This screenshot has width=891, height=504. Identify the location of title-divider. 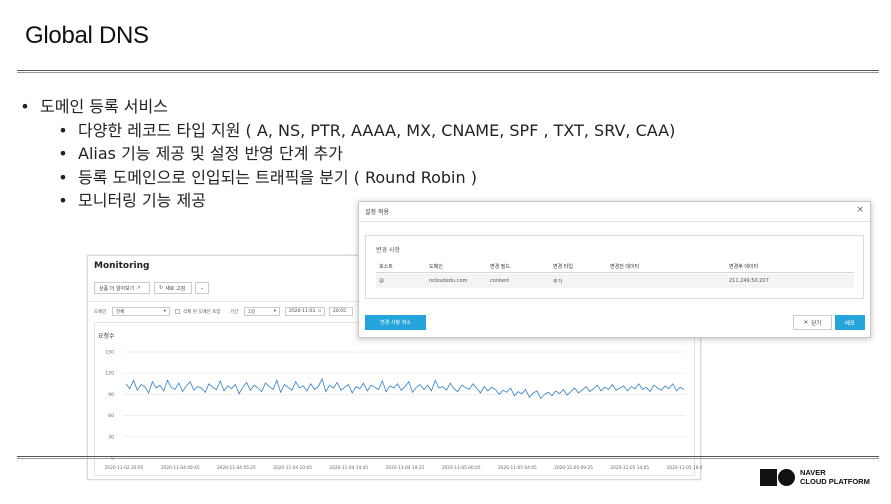
(448, 71).